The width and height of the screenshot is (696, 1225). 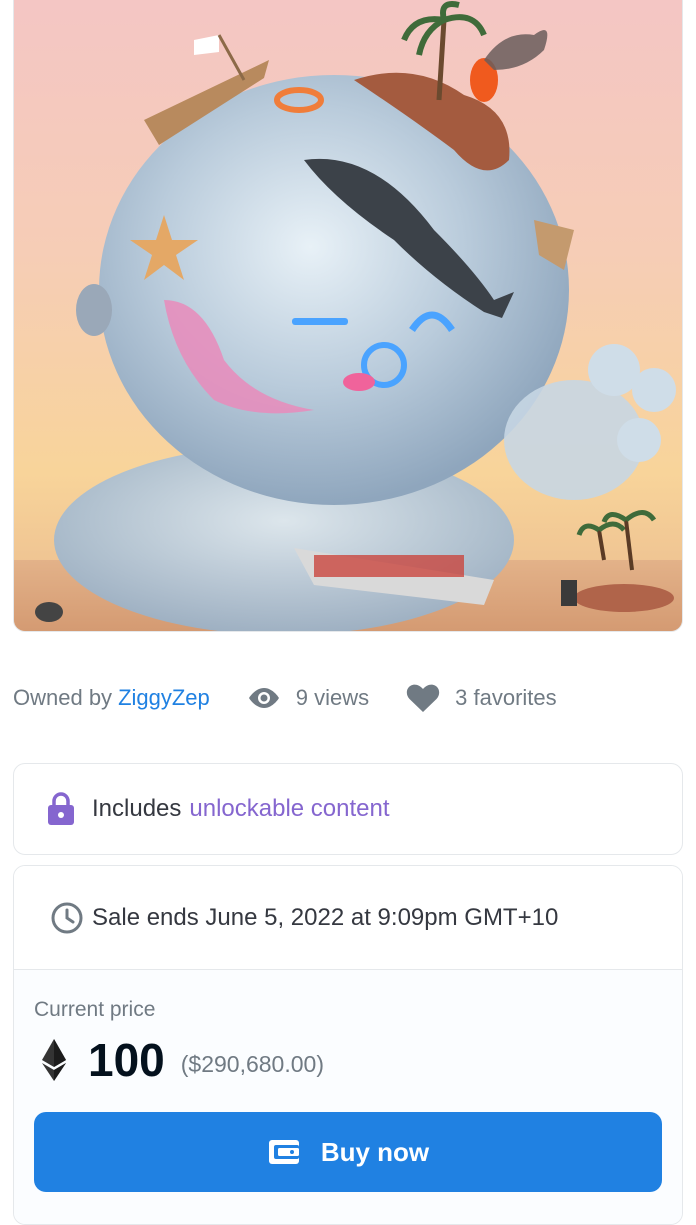 What do you see at coordinates (252, 1063) in the screenshot?
I see `price-usd: ($290,680.00)` at bounding box center [252, 1063].